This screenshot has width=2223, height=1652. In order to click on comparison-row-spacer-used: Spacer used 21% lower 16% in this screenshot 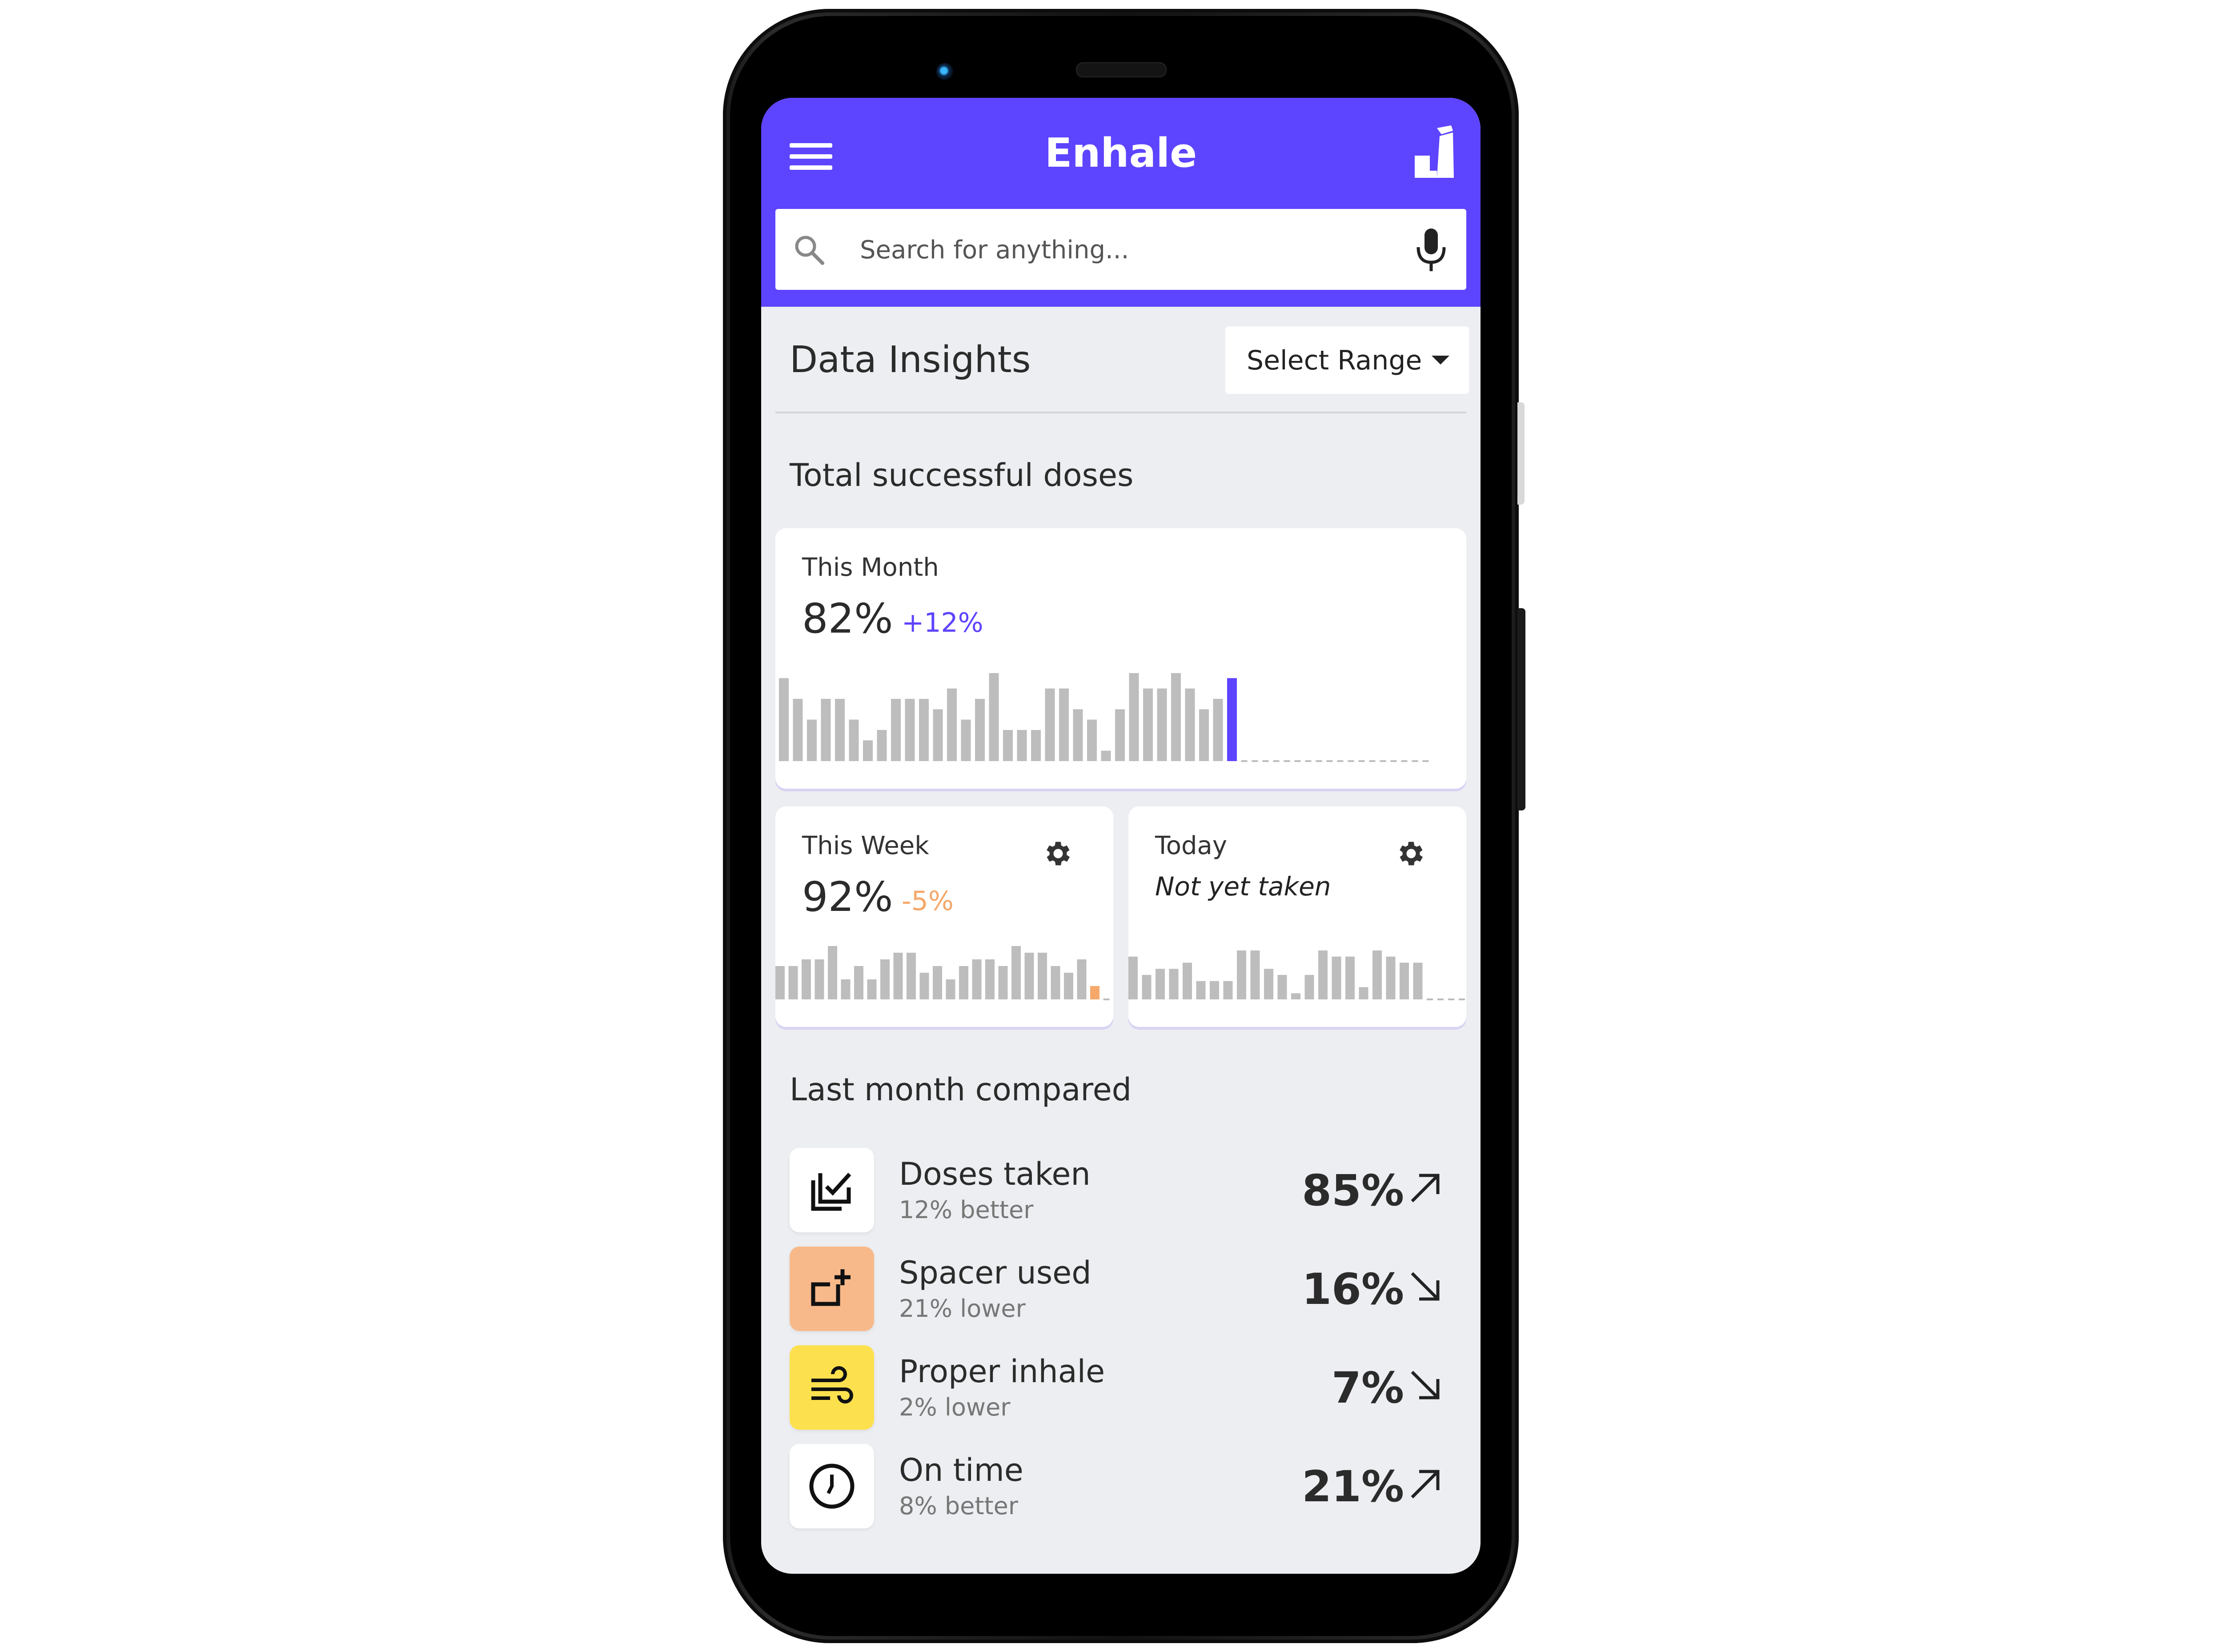, I will do `click(1121, 1289)`.